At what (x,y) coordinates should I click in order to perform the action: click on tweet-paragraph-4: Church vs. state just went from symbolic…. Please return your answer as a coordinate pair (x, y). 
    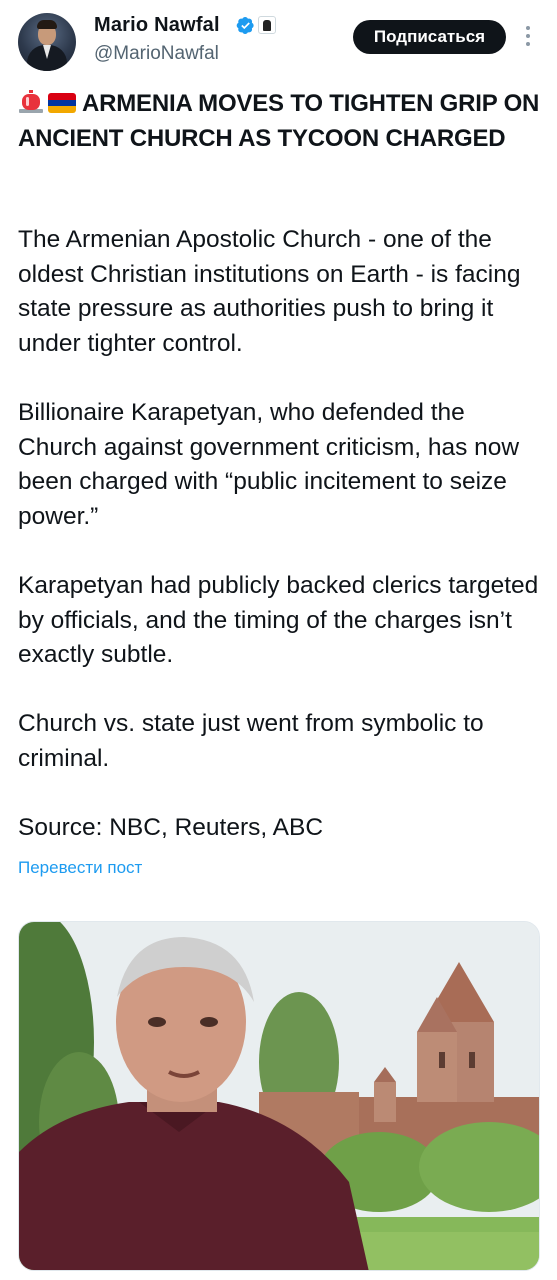
    Looking at the image, I should click on (251, 741).